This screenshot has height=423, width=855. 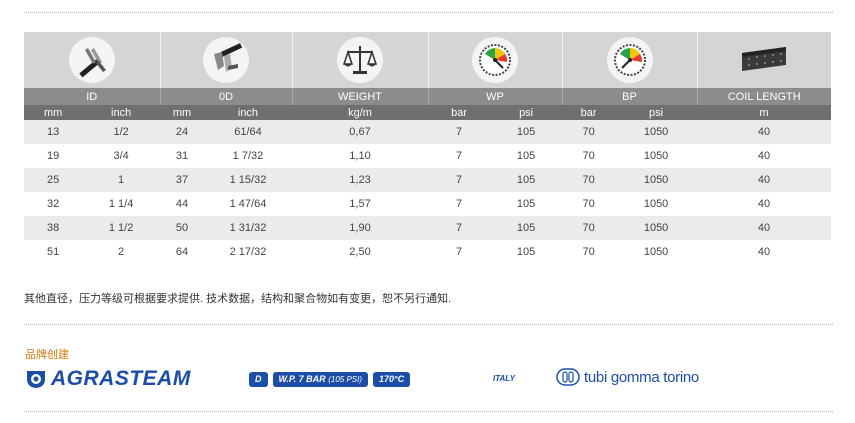 What do you see at coordinates (53, 228) in the screenshot?
I see `table-cell: 38` at bounding box center [53, 228].